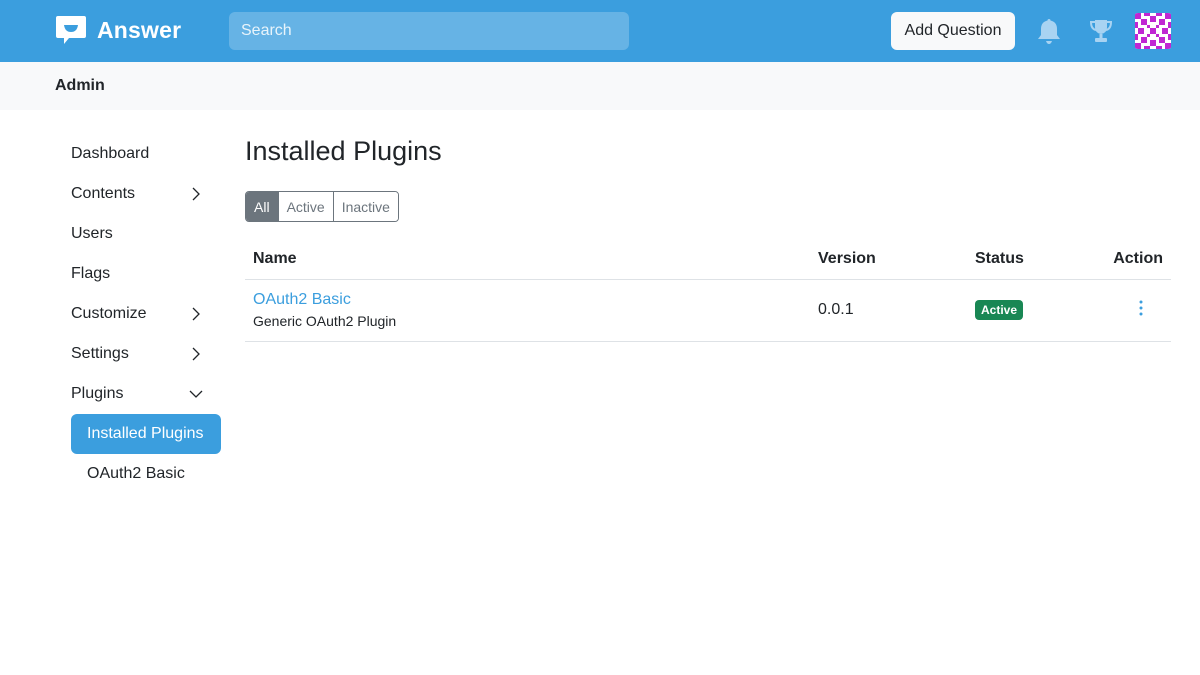 The height and width of the screenshot is (675, 1200). Describe the element at coordinates (92, 233) in the screenshot. I see `sidebar-item-label: Users` at that location.